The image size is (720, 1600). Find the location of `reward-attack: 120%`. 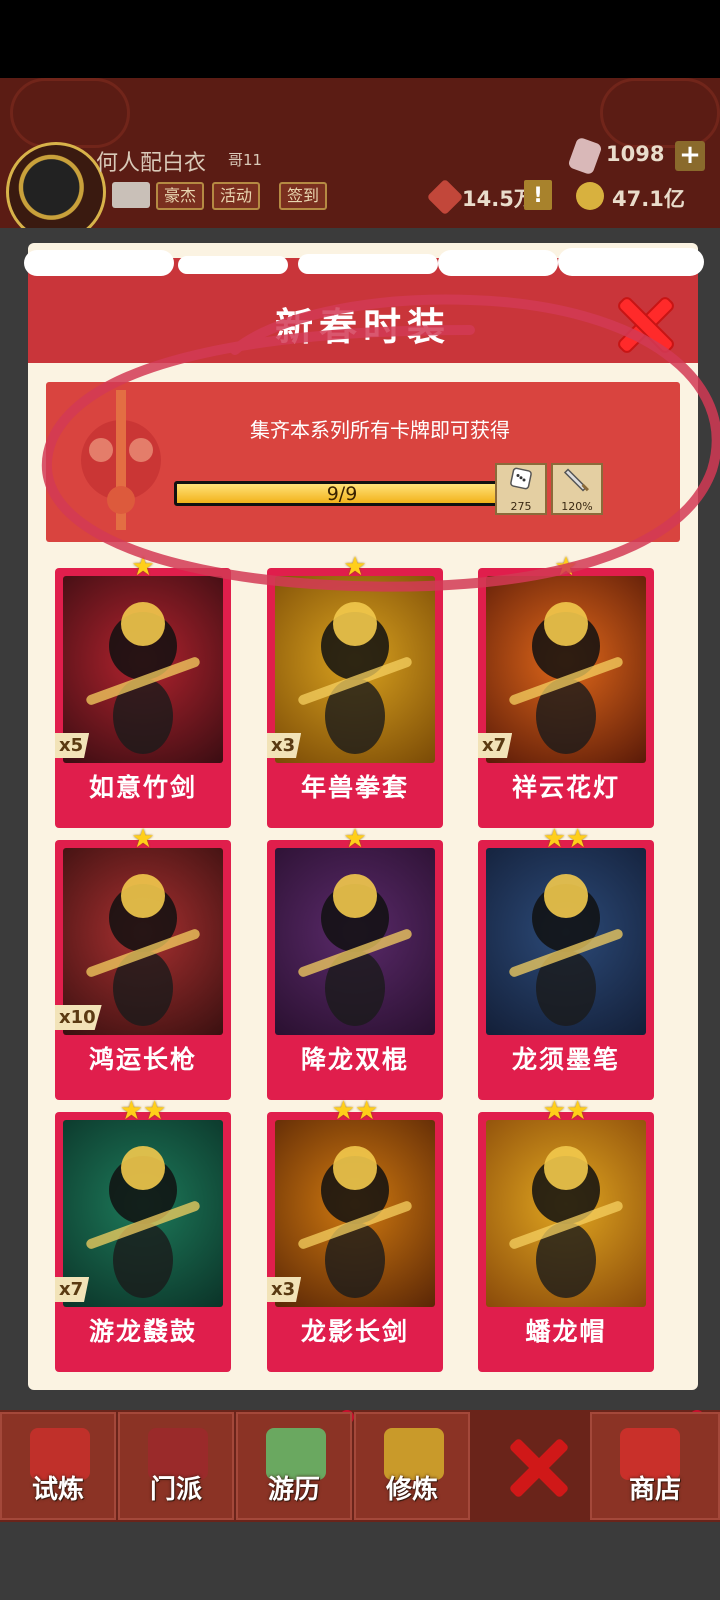

reward-attack: 120% is located at coordinates (577, 489).